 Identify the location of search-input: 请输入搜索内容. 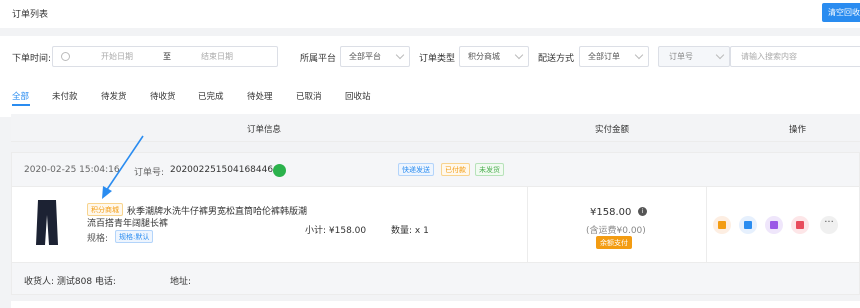
(795, 56).